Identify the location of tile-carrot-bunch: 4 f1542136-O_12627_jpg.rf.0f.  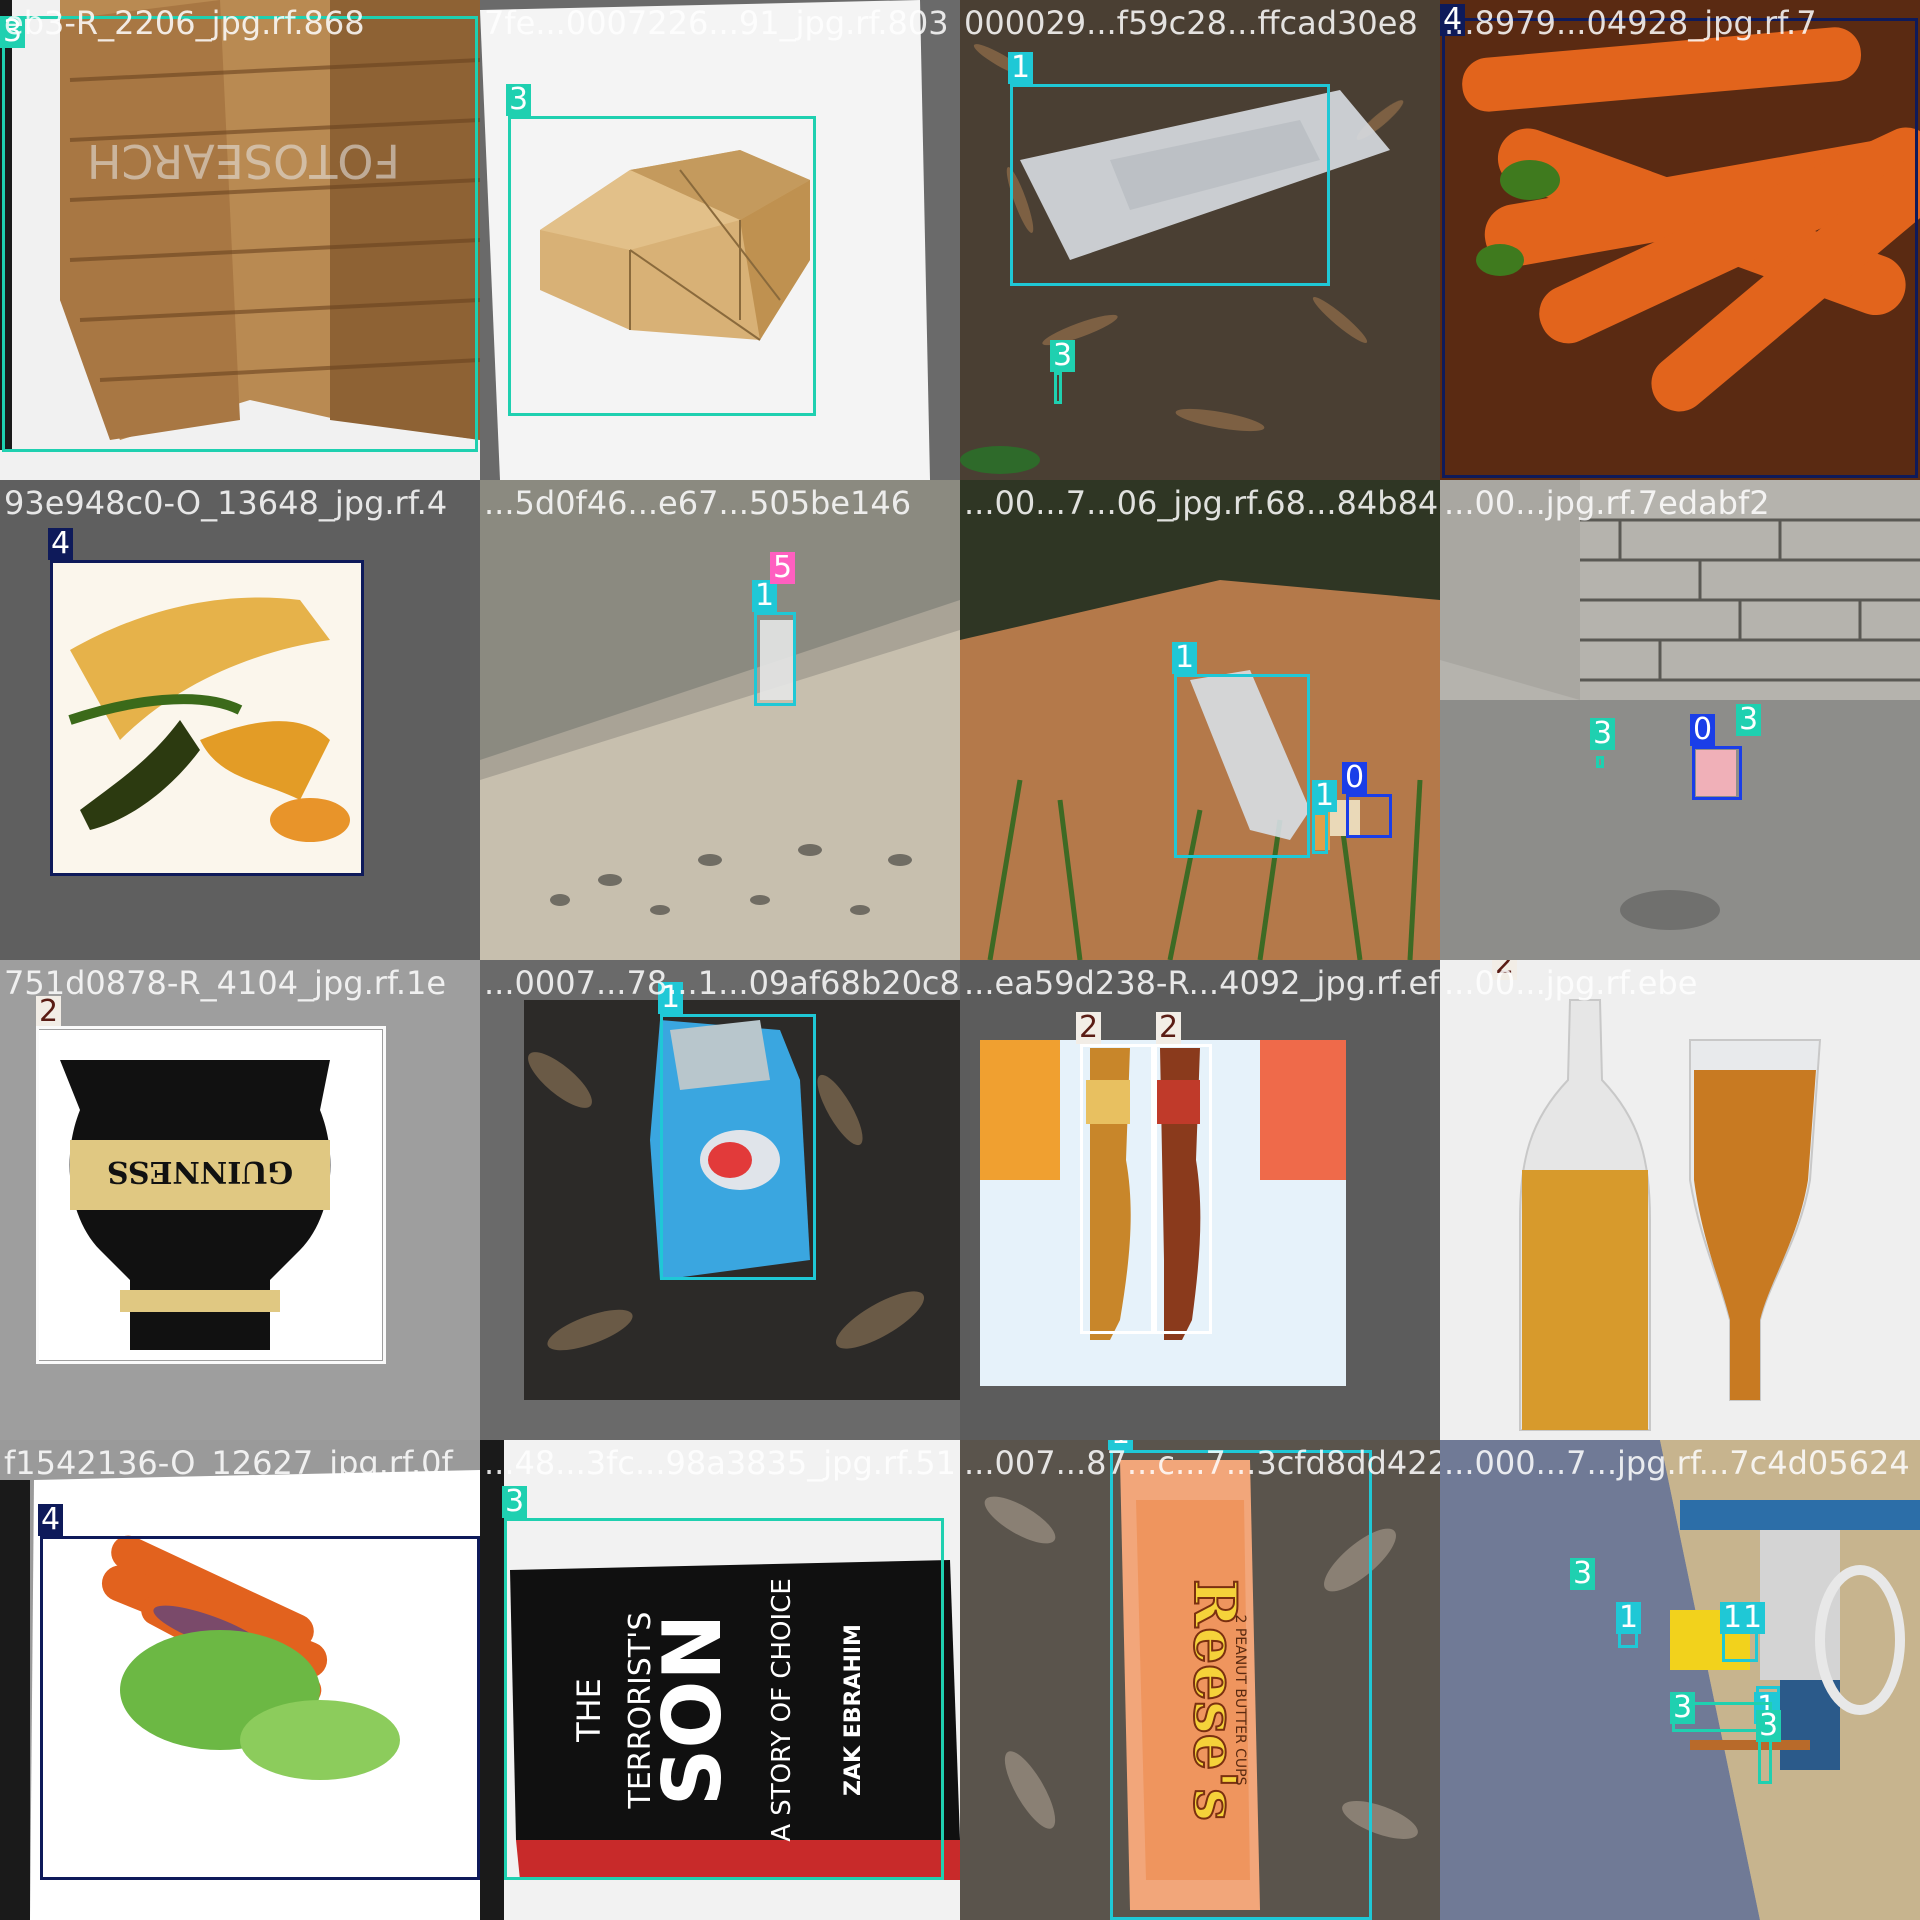
(240, 1680).